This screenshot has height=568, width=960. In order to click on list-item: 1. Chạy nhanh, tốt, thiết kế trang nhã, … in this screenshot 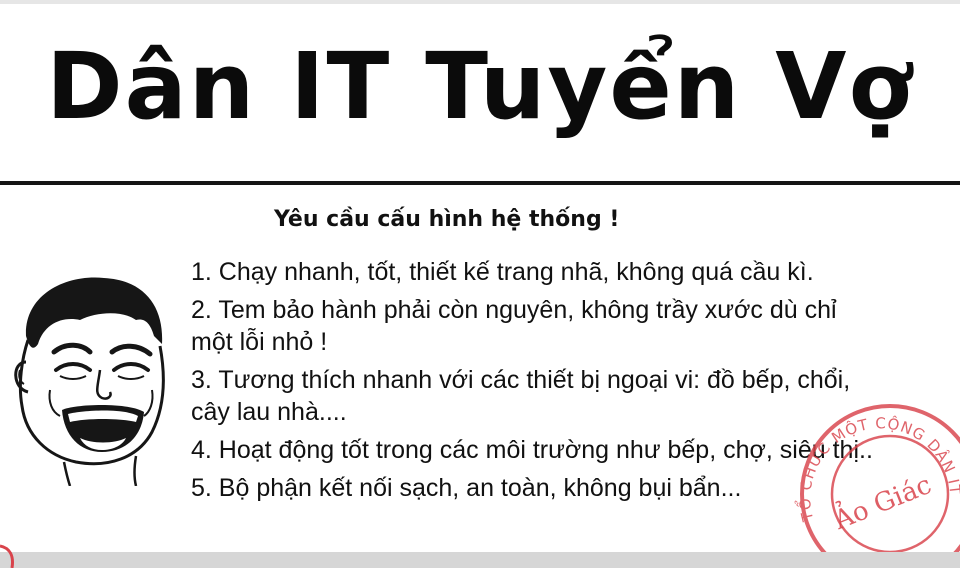, I will do `click(571, 272)`.